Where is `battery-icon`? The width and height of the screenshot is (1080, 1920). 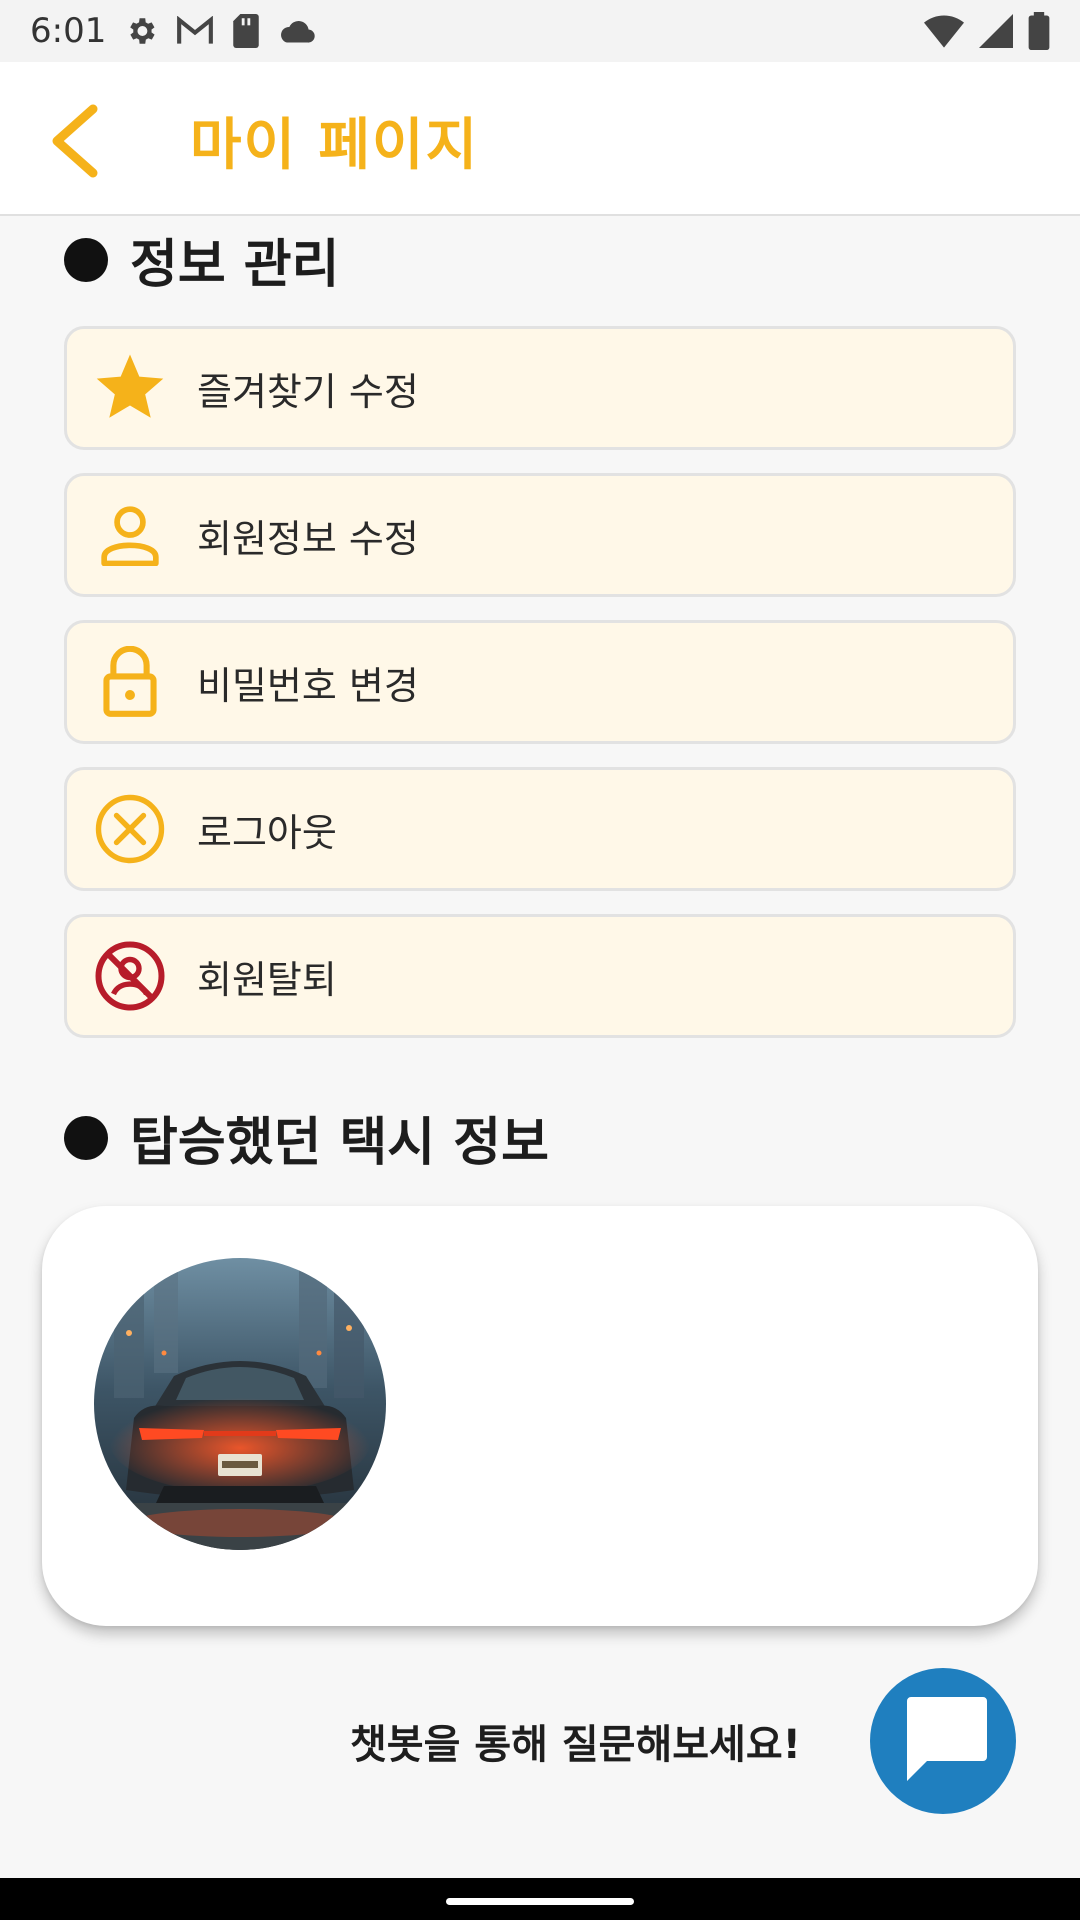
battery-icon is located at coordinates (1039, 31).